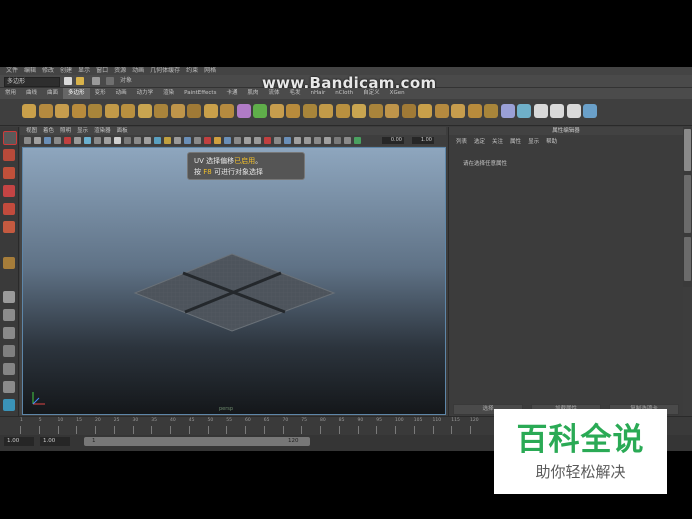 The image size is (692, 519). What do you see at coordinates (687, 259) in the screenshot?
I see `side-tab-tool-settings` at bounding box center [687, 259].